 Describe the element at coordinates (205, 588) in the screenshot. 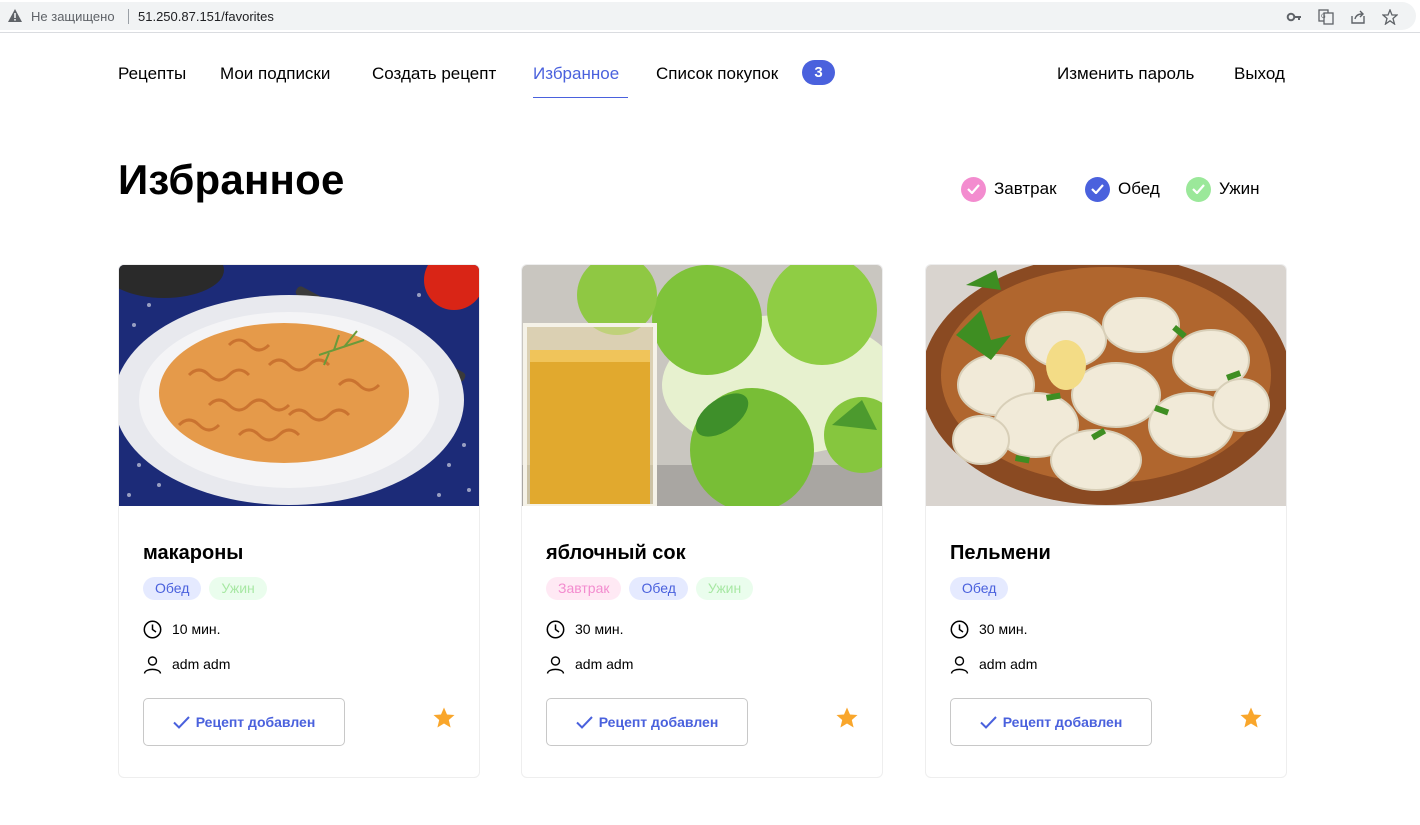

I see `recipe-tags: Обед Ужин` at that location.